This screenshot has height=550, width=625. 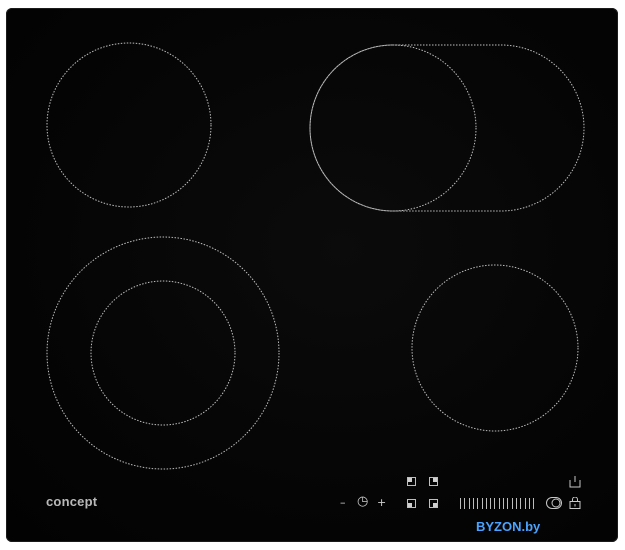 I want to click on zone-select-bottom-left-button, so click(x=411, y=503).